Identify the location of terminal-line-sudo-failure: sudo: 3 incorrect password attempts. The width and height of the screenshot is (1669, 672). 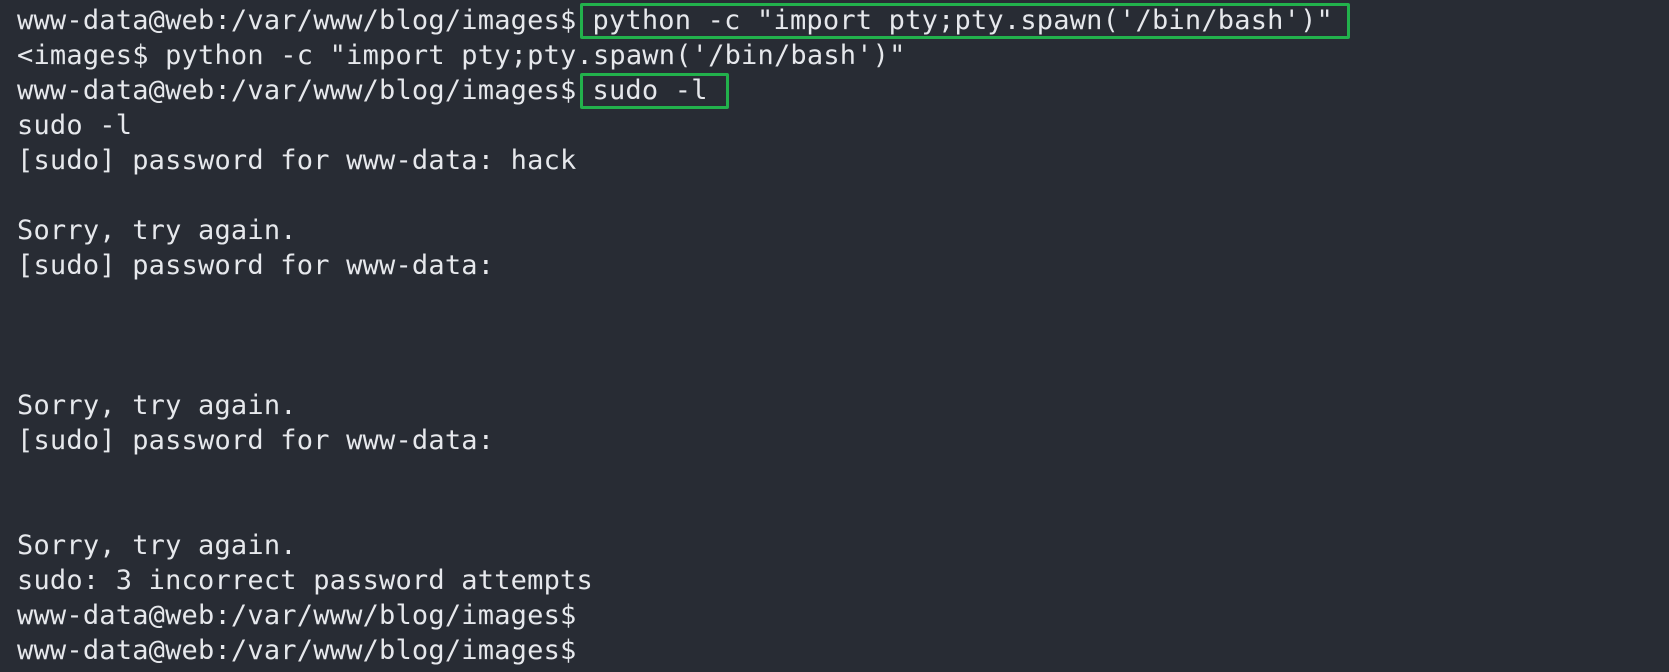
(305, 580).